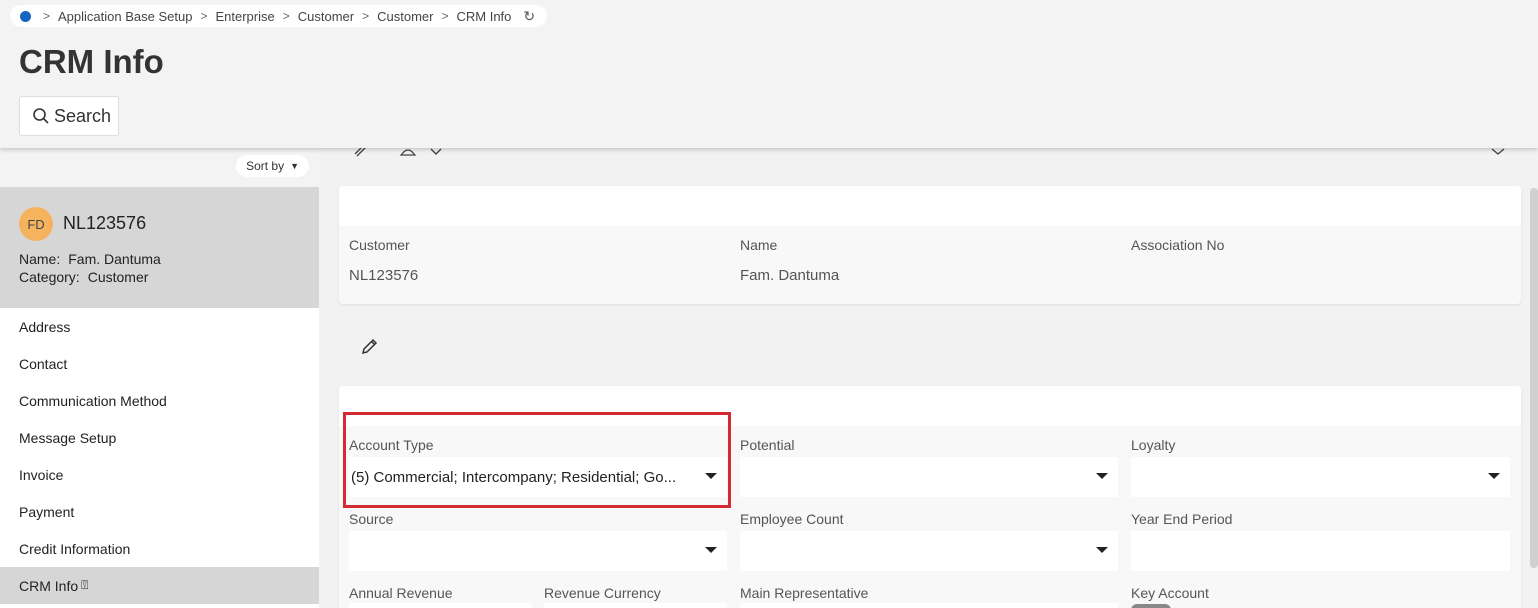 The width and height of the screenshot is (1538, 608). What do you see at coordinates (929, 551) in the screenshot?
I see `employee-count-select` at bounding box center [929, 551].